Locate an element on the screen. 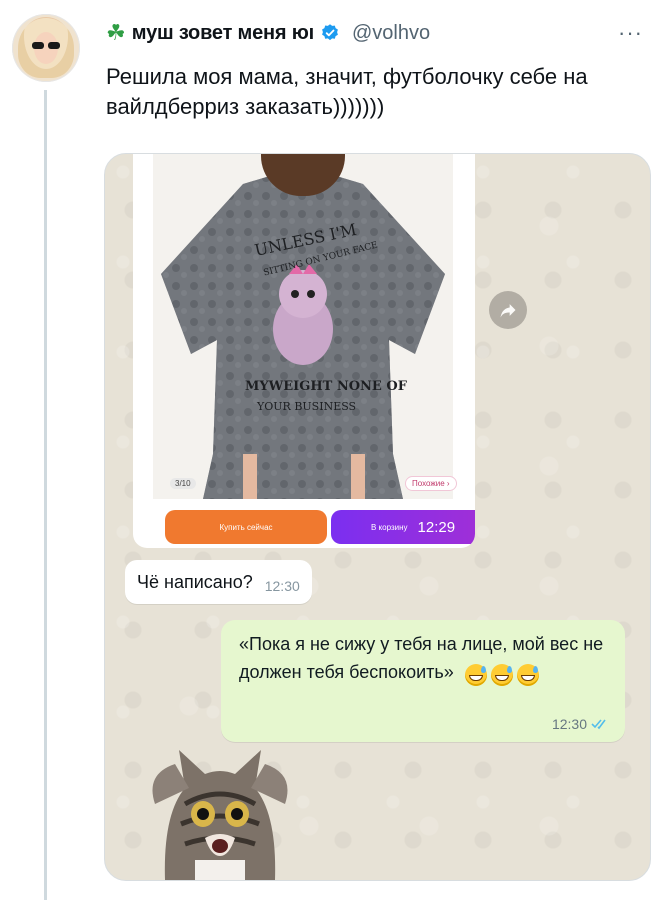  print-text-bottom2: YOUR BUSINESS is located at coordinates (306, 406).